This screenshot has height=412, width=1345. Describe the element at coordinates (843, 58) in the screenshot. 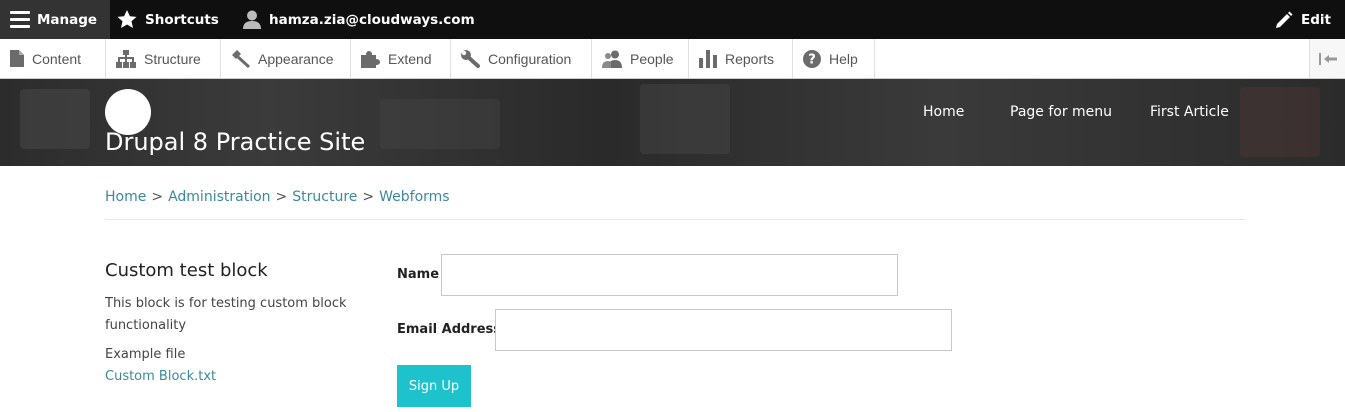

I see `tray-item-label: Help` at that location.